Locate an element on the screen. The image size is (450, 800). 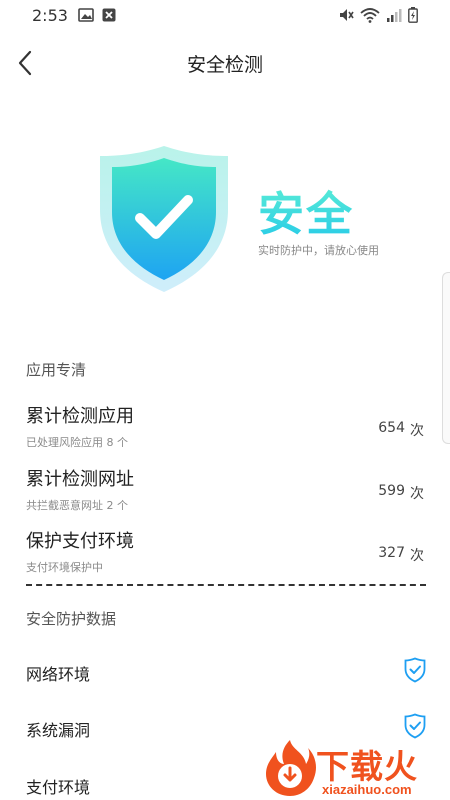
watermark-logo: 下载火 xiazaihuo.com is located at coordinates (356, 769).